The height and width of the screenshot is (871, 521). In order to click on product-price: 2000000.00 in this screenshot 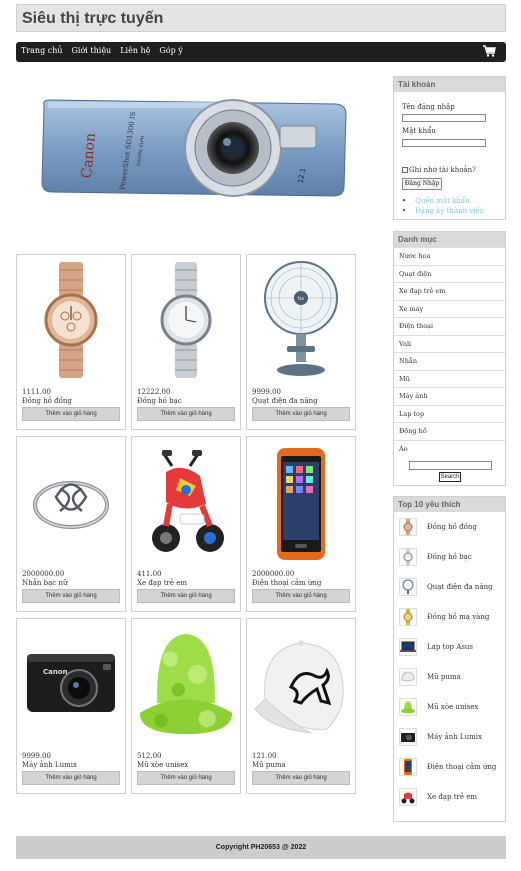, I will do `click(273, 574)`.